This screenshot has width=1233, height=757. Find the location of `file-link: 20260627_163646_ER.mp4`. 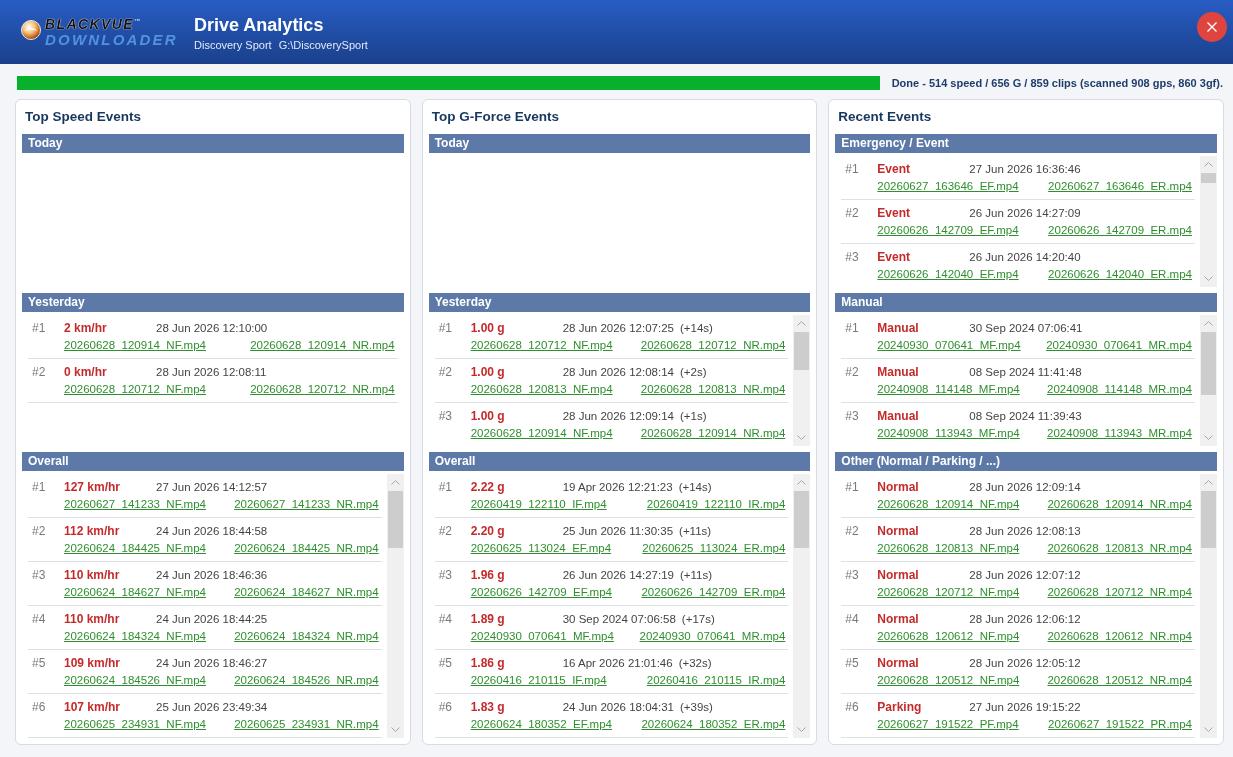

file-link: 20260627_163646_ER.mp4 is located at coordinates (1120, 185).